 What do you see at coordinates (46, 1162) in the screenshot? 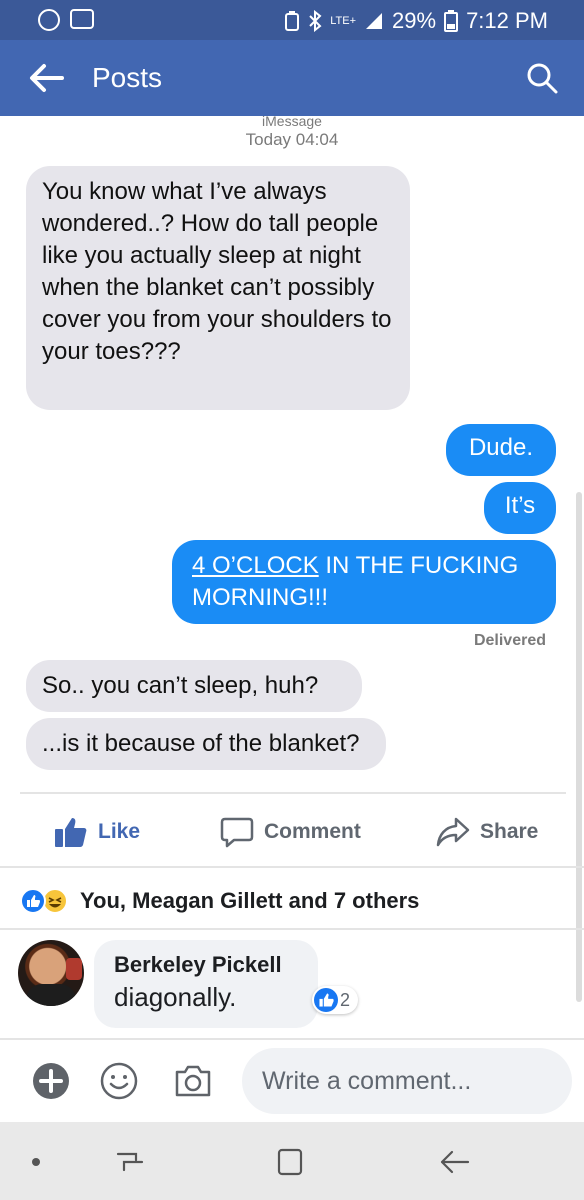
I see `dot-indicator-icon` at bounding box center [46, 1162].